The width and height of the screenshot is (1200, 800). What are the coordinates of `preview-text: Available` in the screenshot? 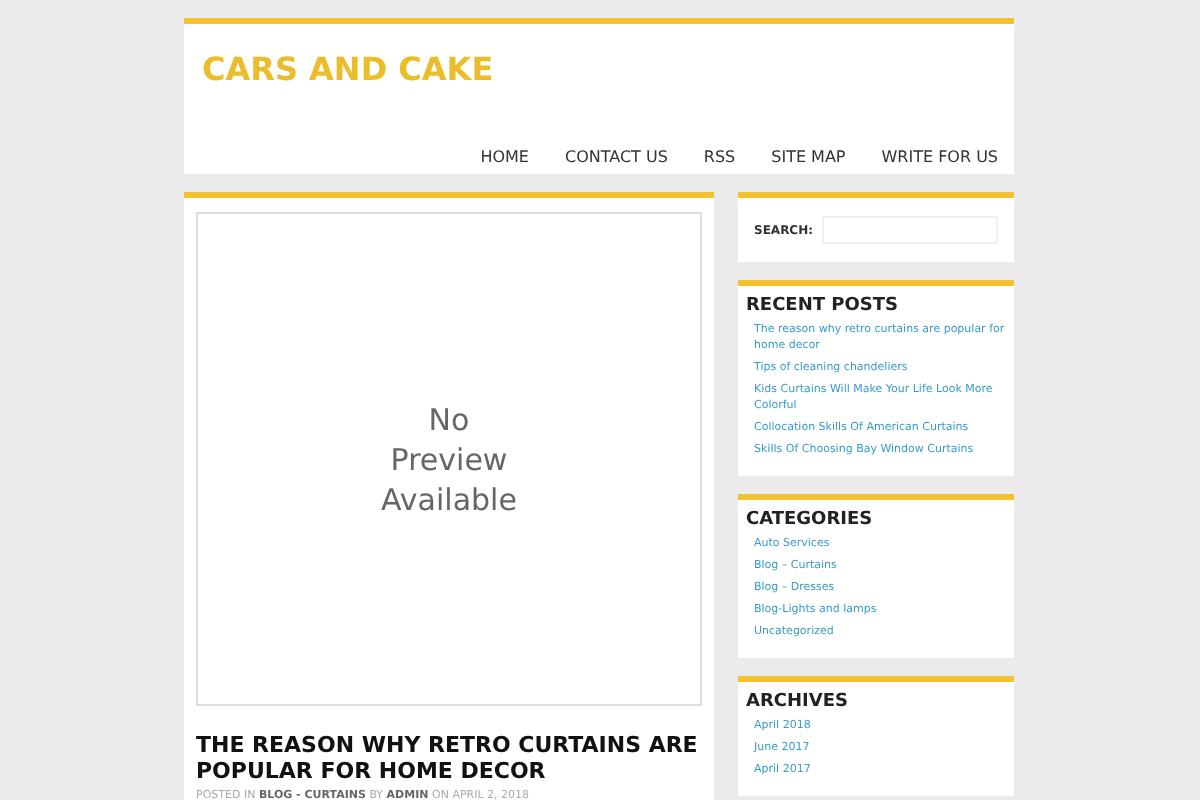 It's located at (449, 499).